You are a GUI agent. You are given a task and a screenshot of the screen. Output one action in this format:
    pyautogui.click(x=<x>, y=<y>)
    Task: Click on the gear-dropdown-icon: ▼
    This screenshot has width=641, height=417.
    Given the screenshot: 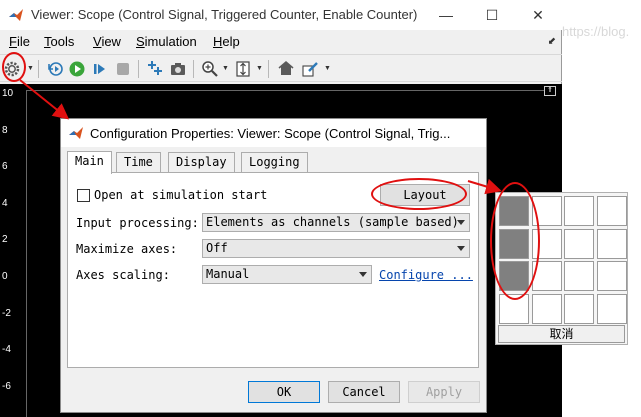 What is the action you would take?
    pyautogui.click(x=30, y=68)
    